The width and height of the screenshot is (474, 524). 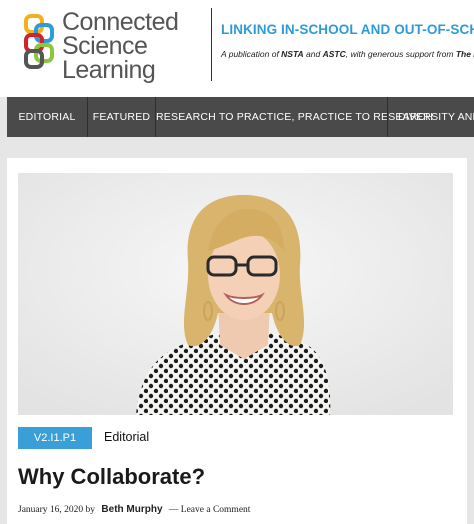 What do you see at coordinates (39, 41) in the screenshot?
I see `logo-rings-icon` at bounding box center [39, 41].